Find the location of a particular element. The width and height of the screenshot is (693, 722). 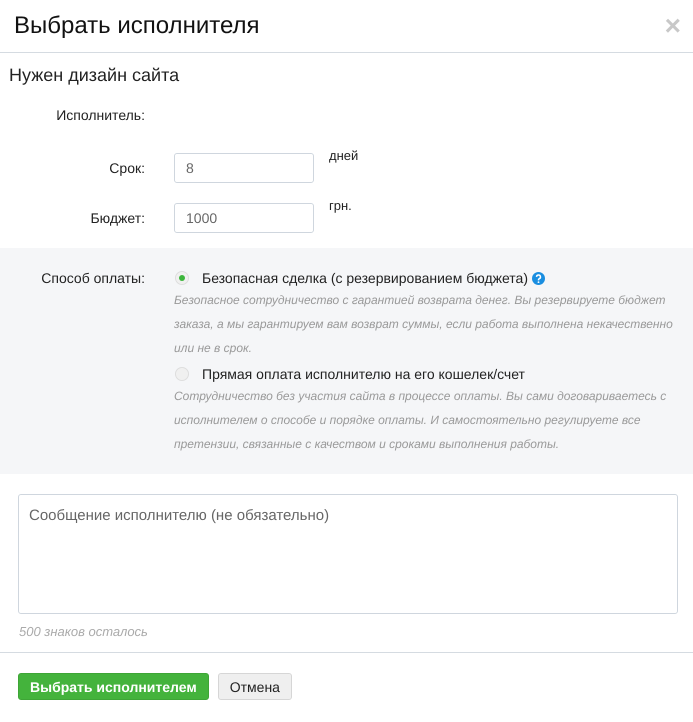

character-counter: 500 знаков осталось is located at coordinates (346, 633).